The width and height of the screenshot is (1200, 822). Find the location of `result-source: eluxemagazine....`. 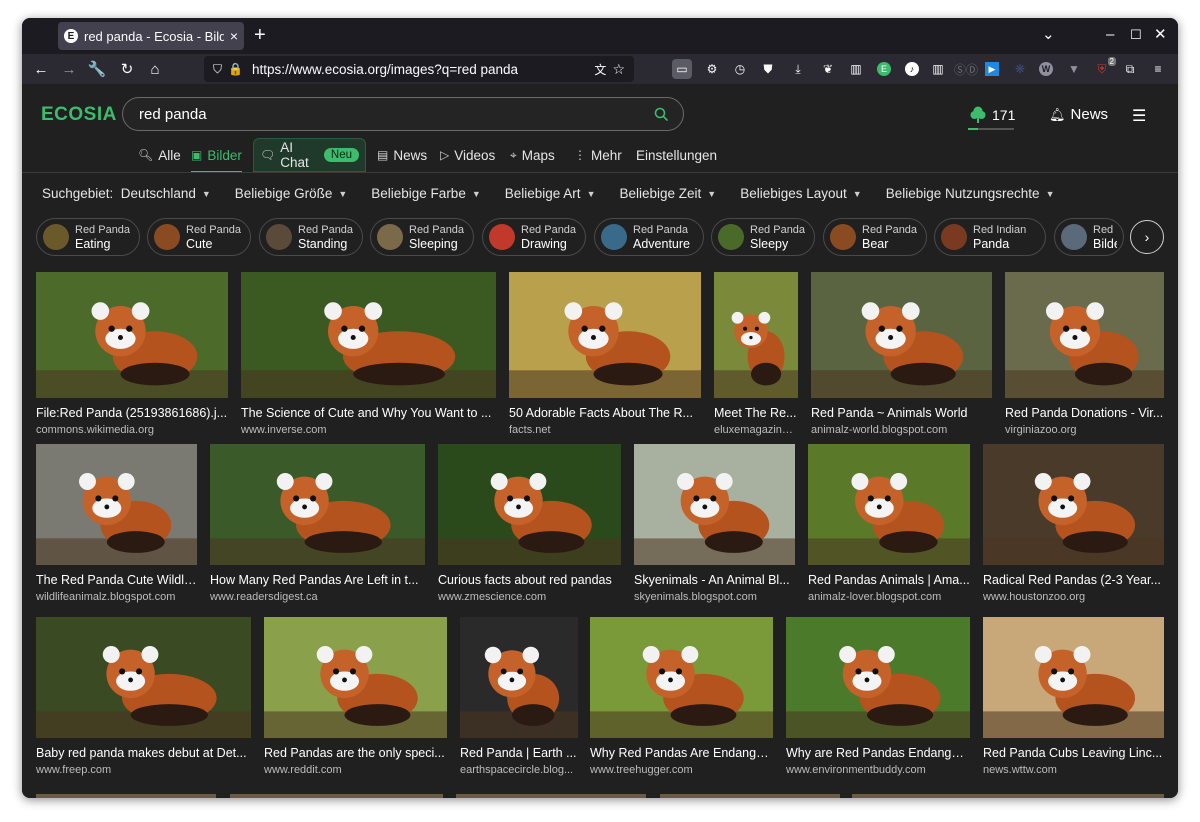

result-source: eluxemagazine.... is located at coordinates (756, 430).